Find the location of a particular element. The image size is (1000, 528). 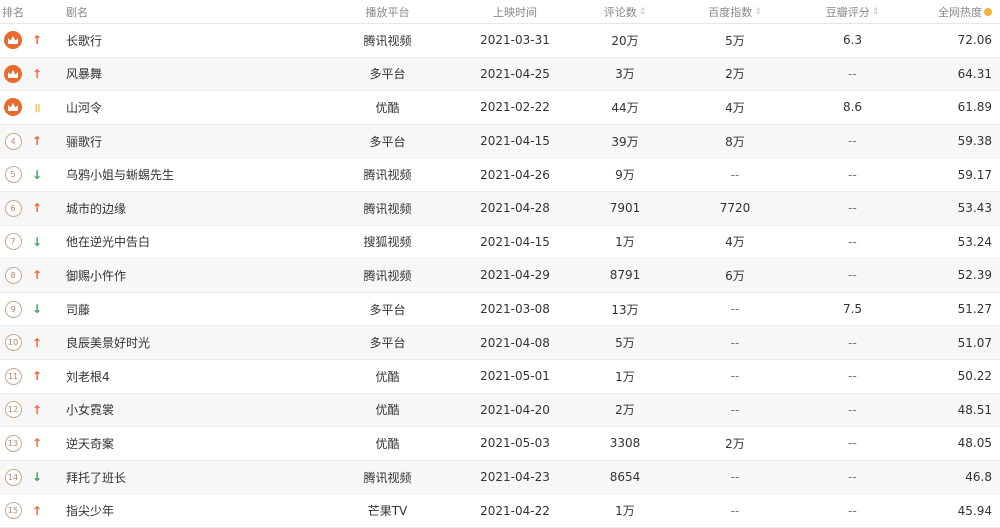

release-date: 2021-04-29 is located at coordinates (515, 275).